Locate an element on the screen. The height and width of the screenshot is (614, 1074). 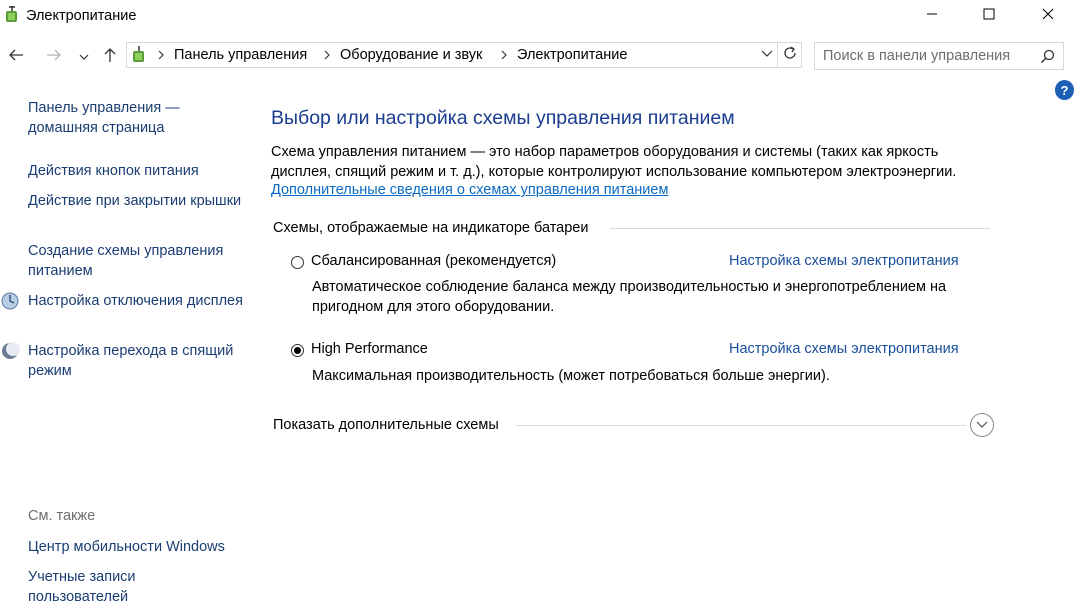
control-panel-icon is located at coordinates (139, 55).